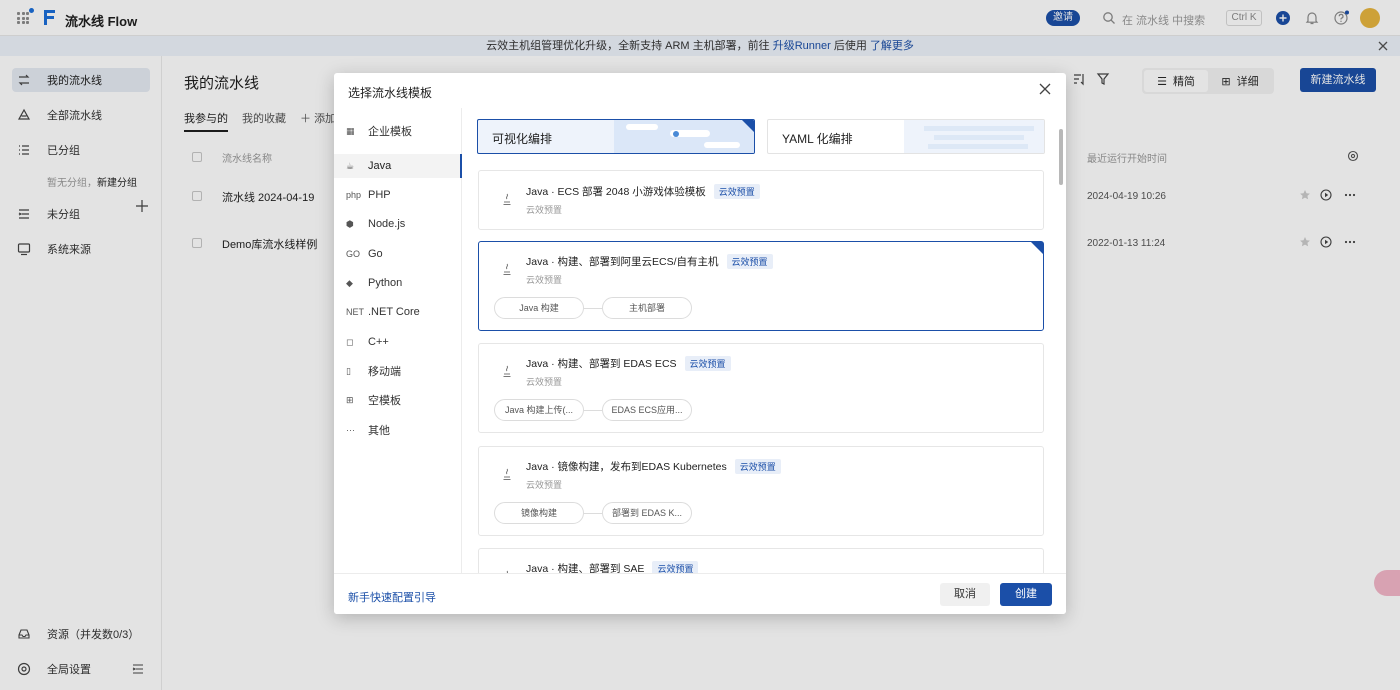  I want to click on category-label: Go, so click(375, 254).